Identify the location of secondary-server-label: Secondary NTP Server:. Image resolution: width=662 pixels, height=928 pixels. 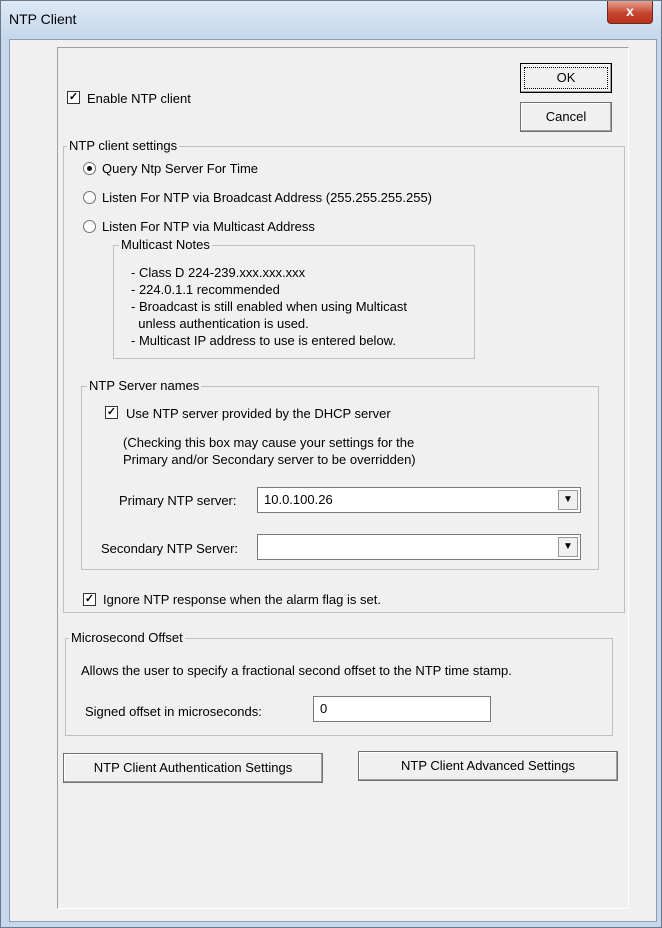
(170, 548).